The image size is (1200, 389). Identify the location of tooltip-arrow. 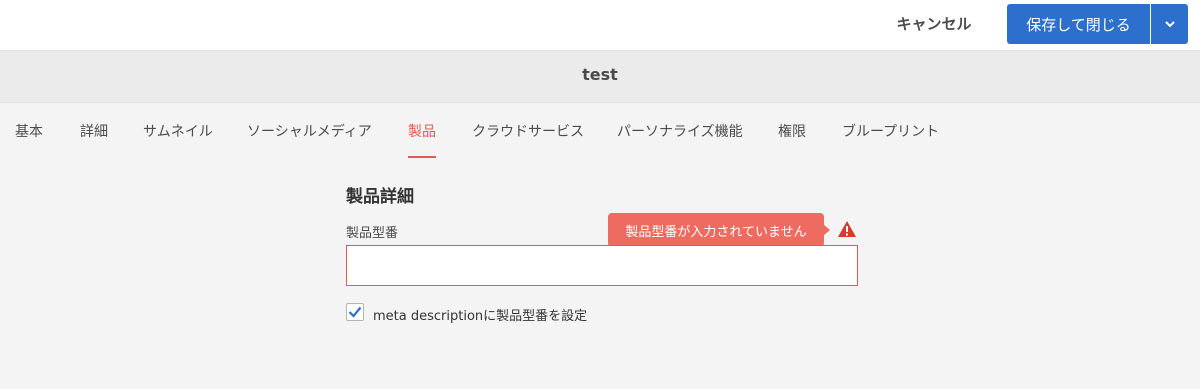
(826, 230).